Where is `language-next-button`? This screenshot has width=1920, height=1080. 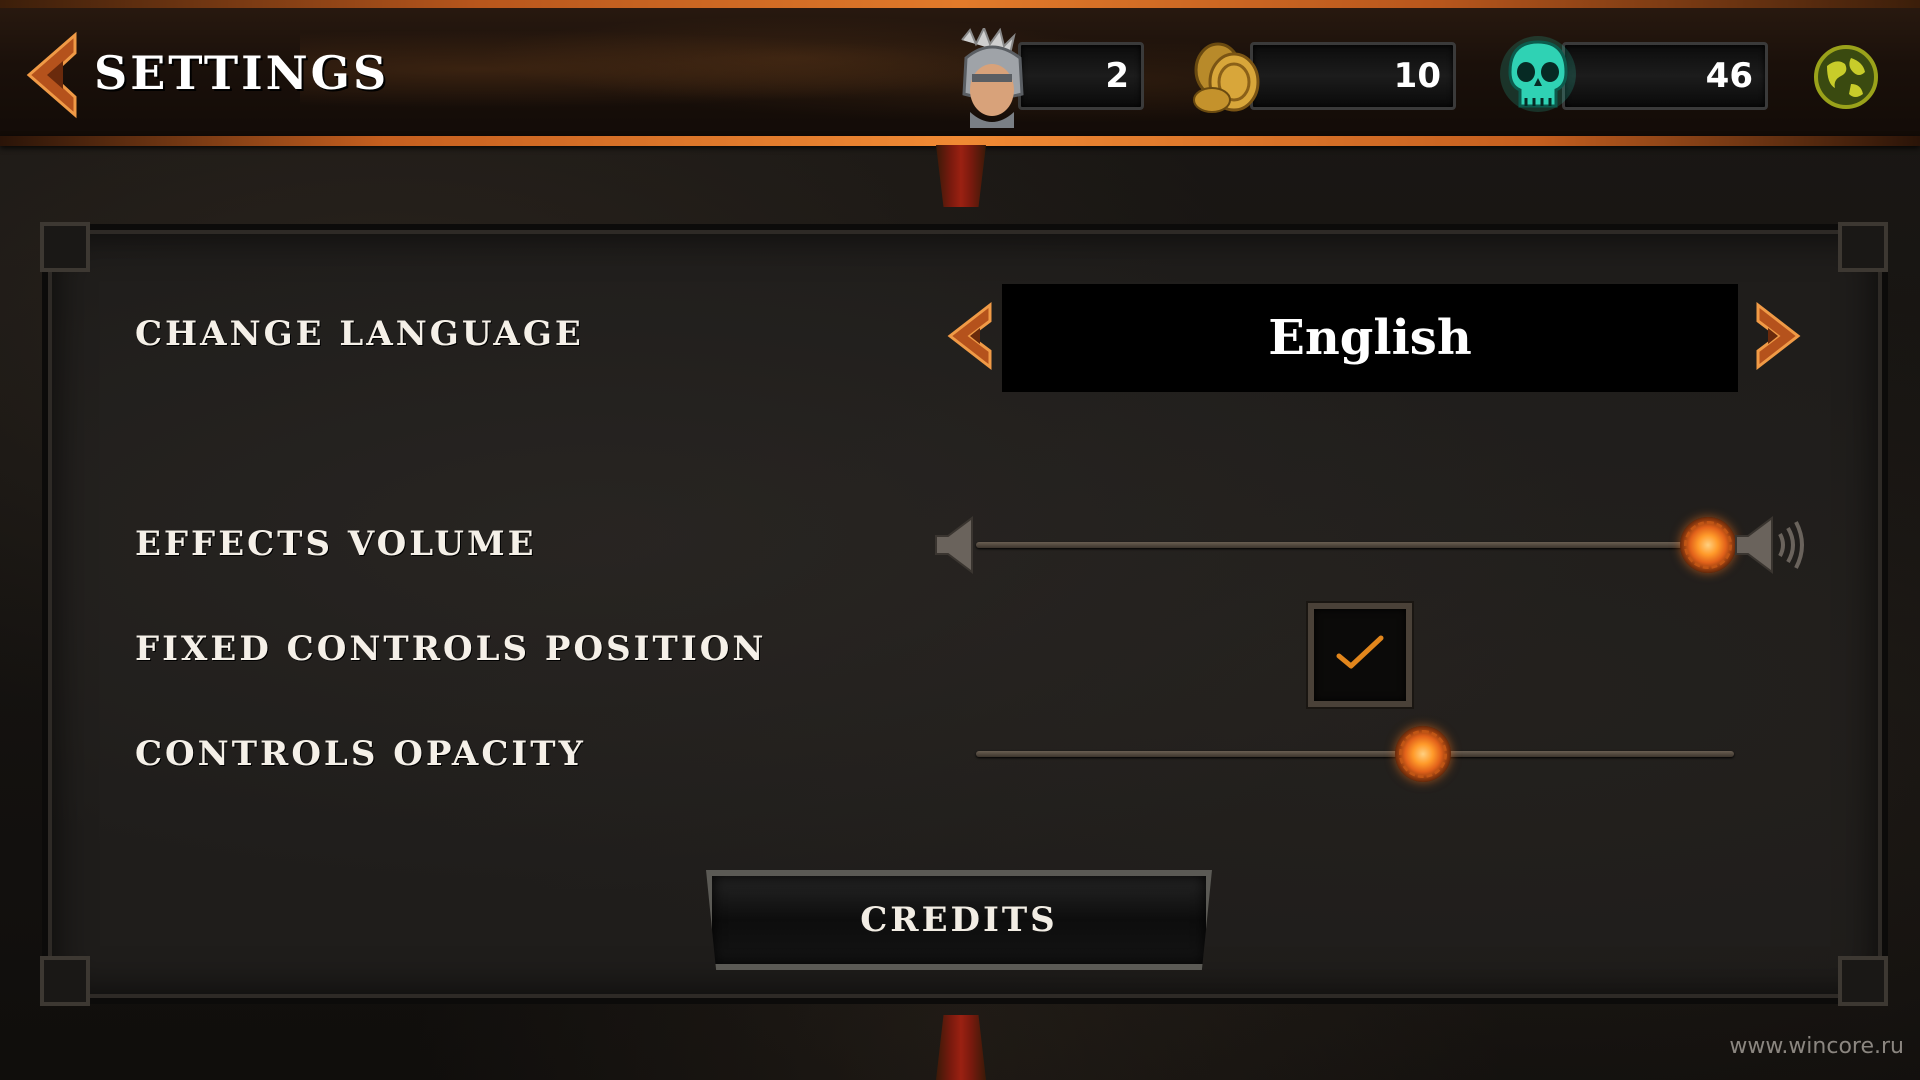 language-next-button is located at coordinates (1778, 336).